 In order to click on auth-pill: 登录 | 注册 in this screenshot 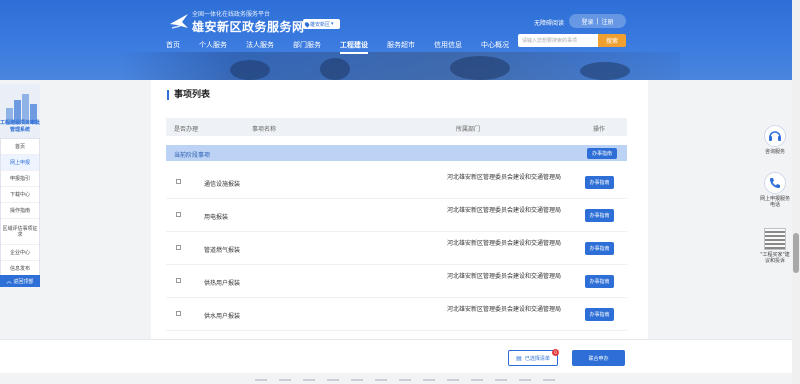, I will do `click(597, 21)`.